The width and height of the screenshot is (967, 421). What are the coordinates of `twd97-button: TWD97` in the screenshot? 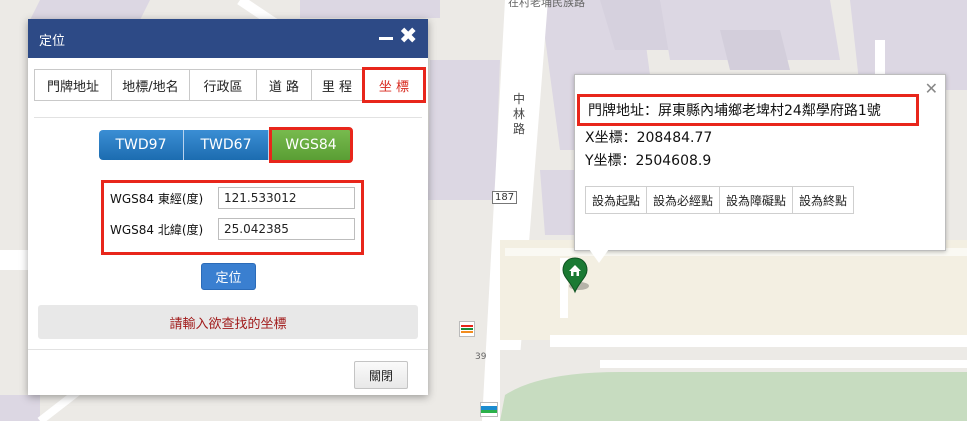 It's located at (141, 145).